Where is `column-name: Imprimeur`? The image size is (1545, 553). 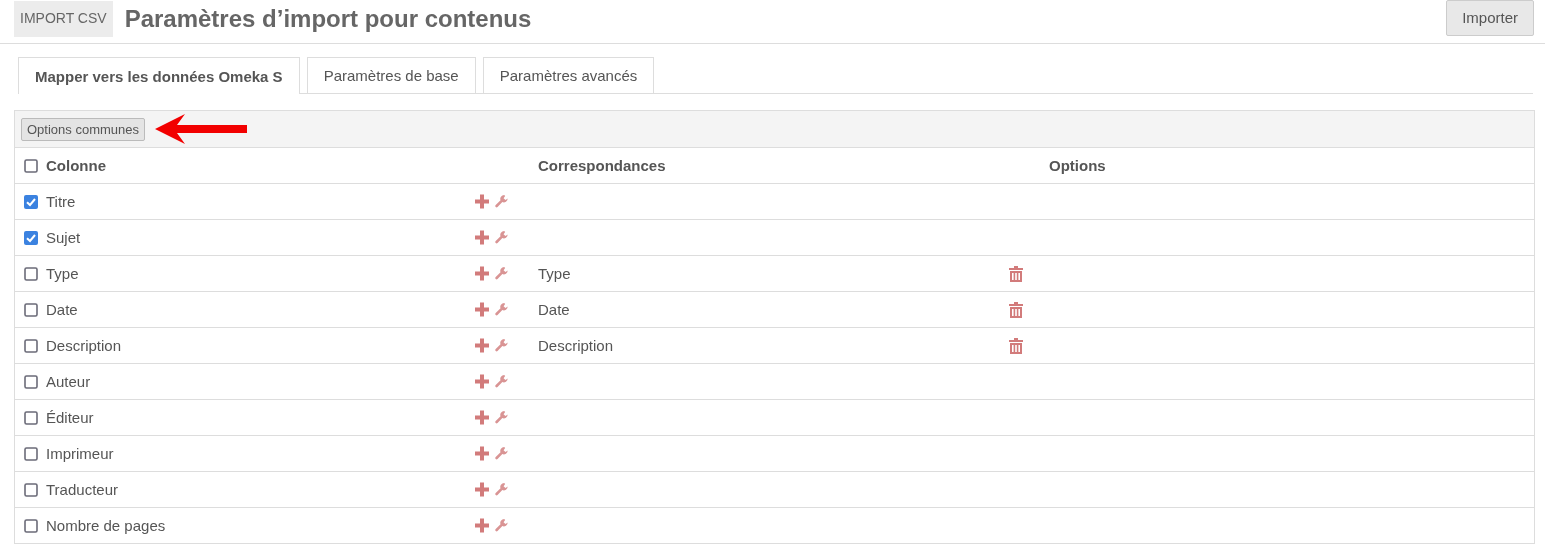 column-name: Imprimeur is located at coordinates (80, 453).